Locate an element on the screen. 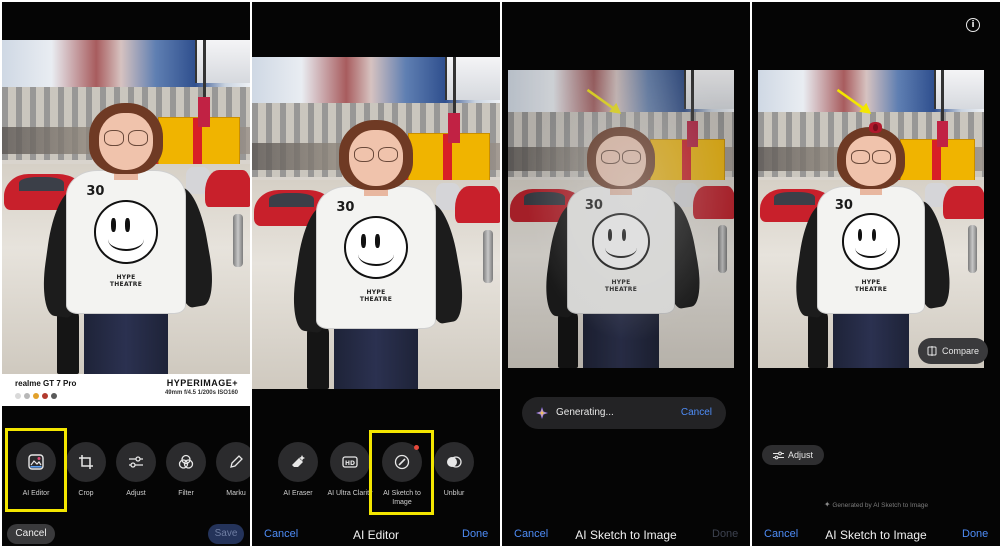 Image resolution: width=1000 pixels, height=548 pixels. watermark-brand: HYPERIMAGE+ is located at coordinates (202, 383).